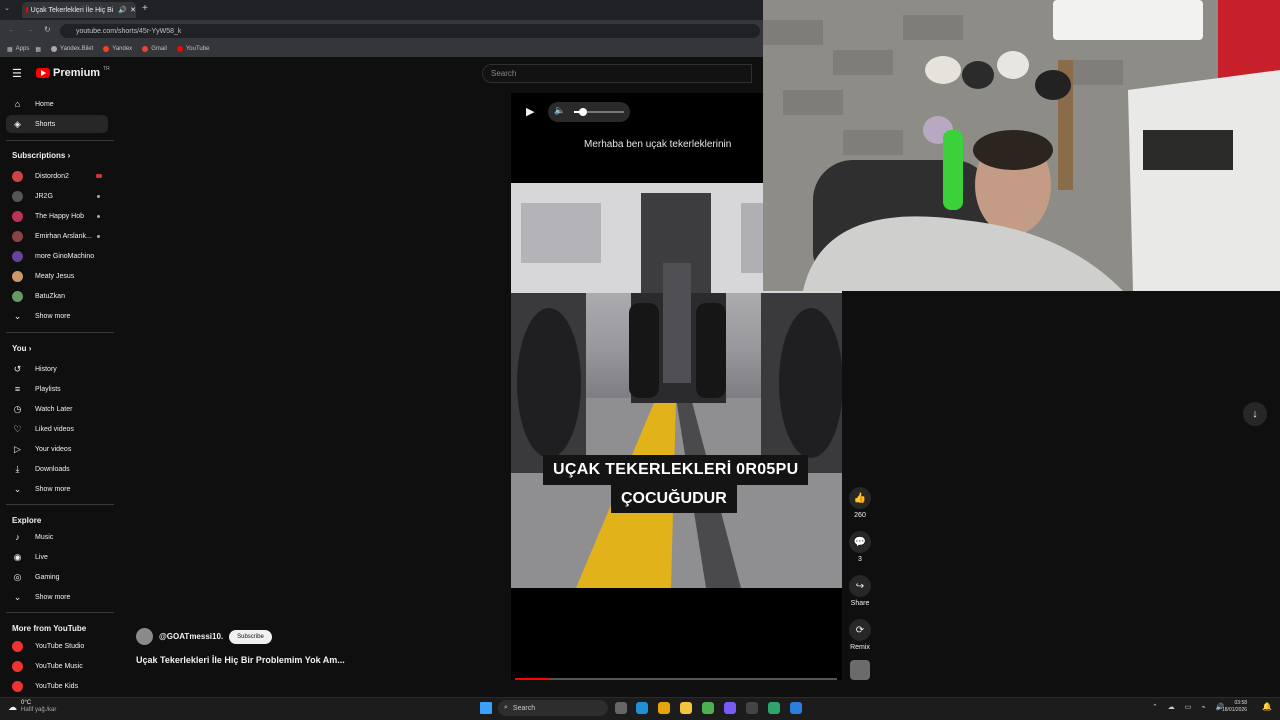  Describe the element at coordinates (506, 707) in the screenshot. I see `search-icon: ⌕` at that location.